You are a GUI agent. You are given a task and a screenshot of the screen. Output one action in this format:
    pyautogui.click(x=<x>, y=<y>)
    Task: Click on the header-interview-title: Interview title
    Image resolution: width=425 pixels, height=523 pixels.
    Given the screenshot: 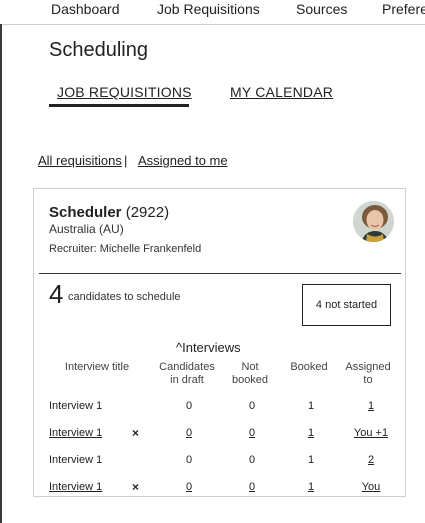 What is the action you would take?
    pyautogui.click(x=97, y=367)
    